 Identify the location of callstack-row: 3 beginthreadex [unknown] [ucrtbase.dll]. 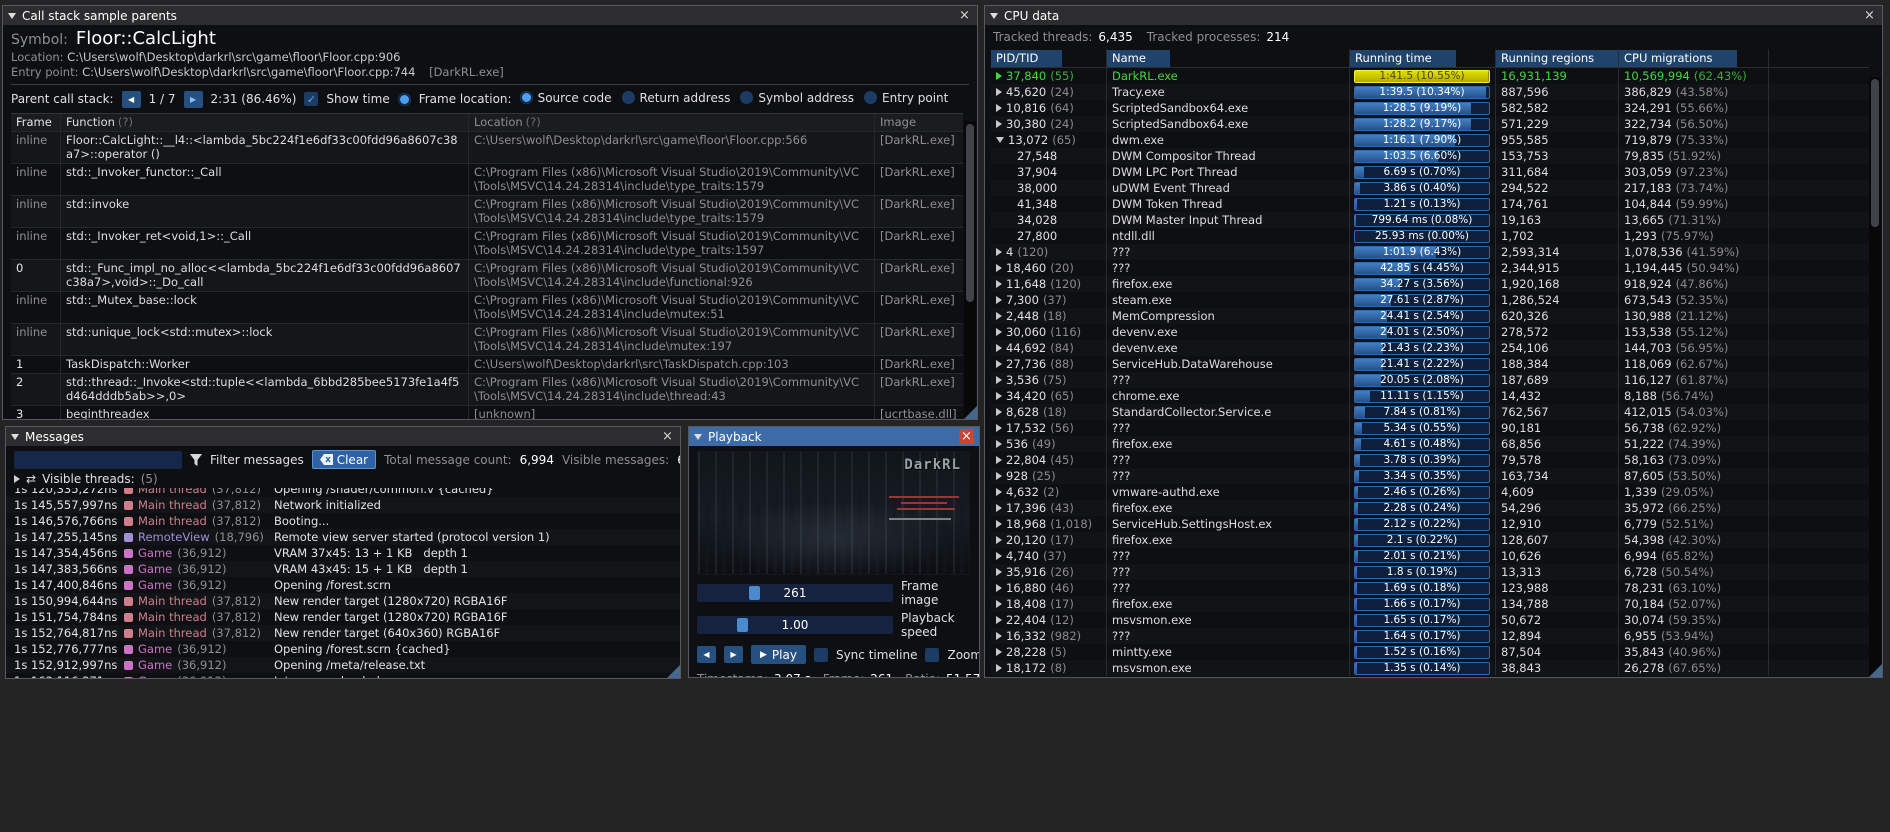
(487, 412).